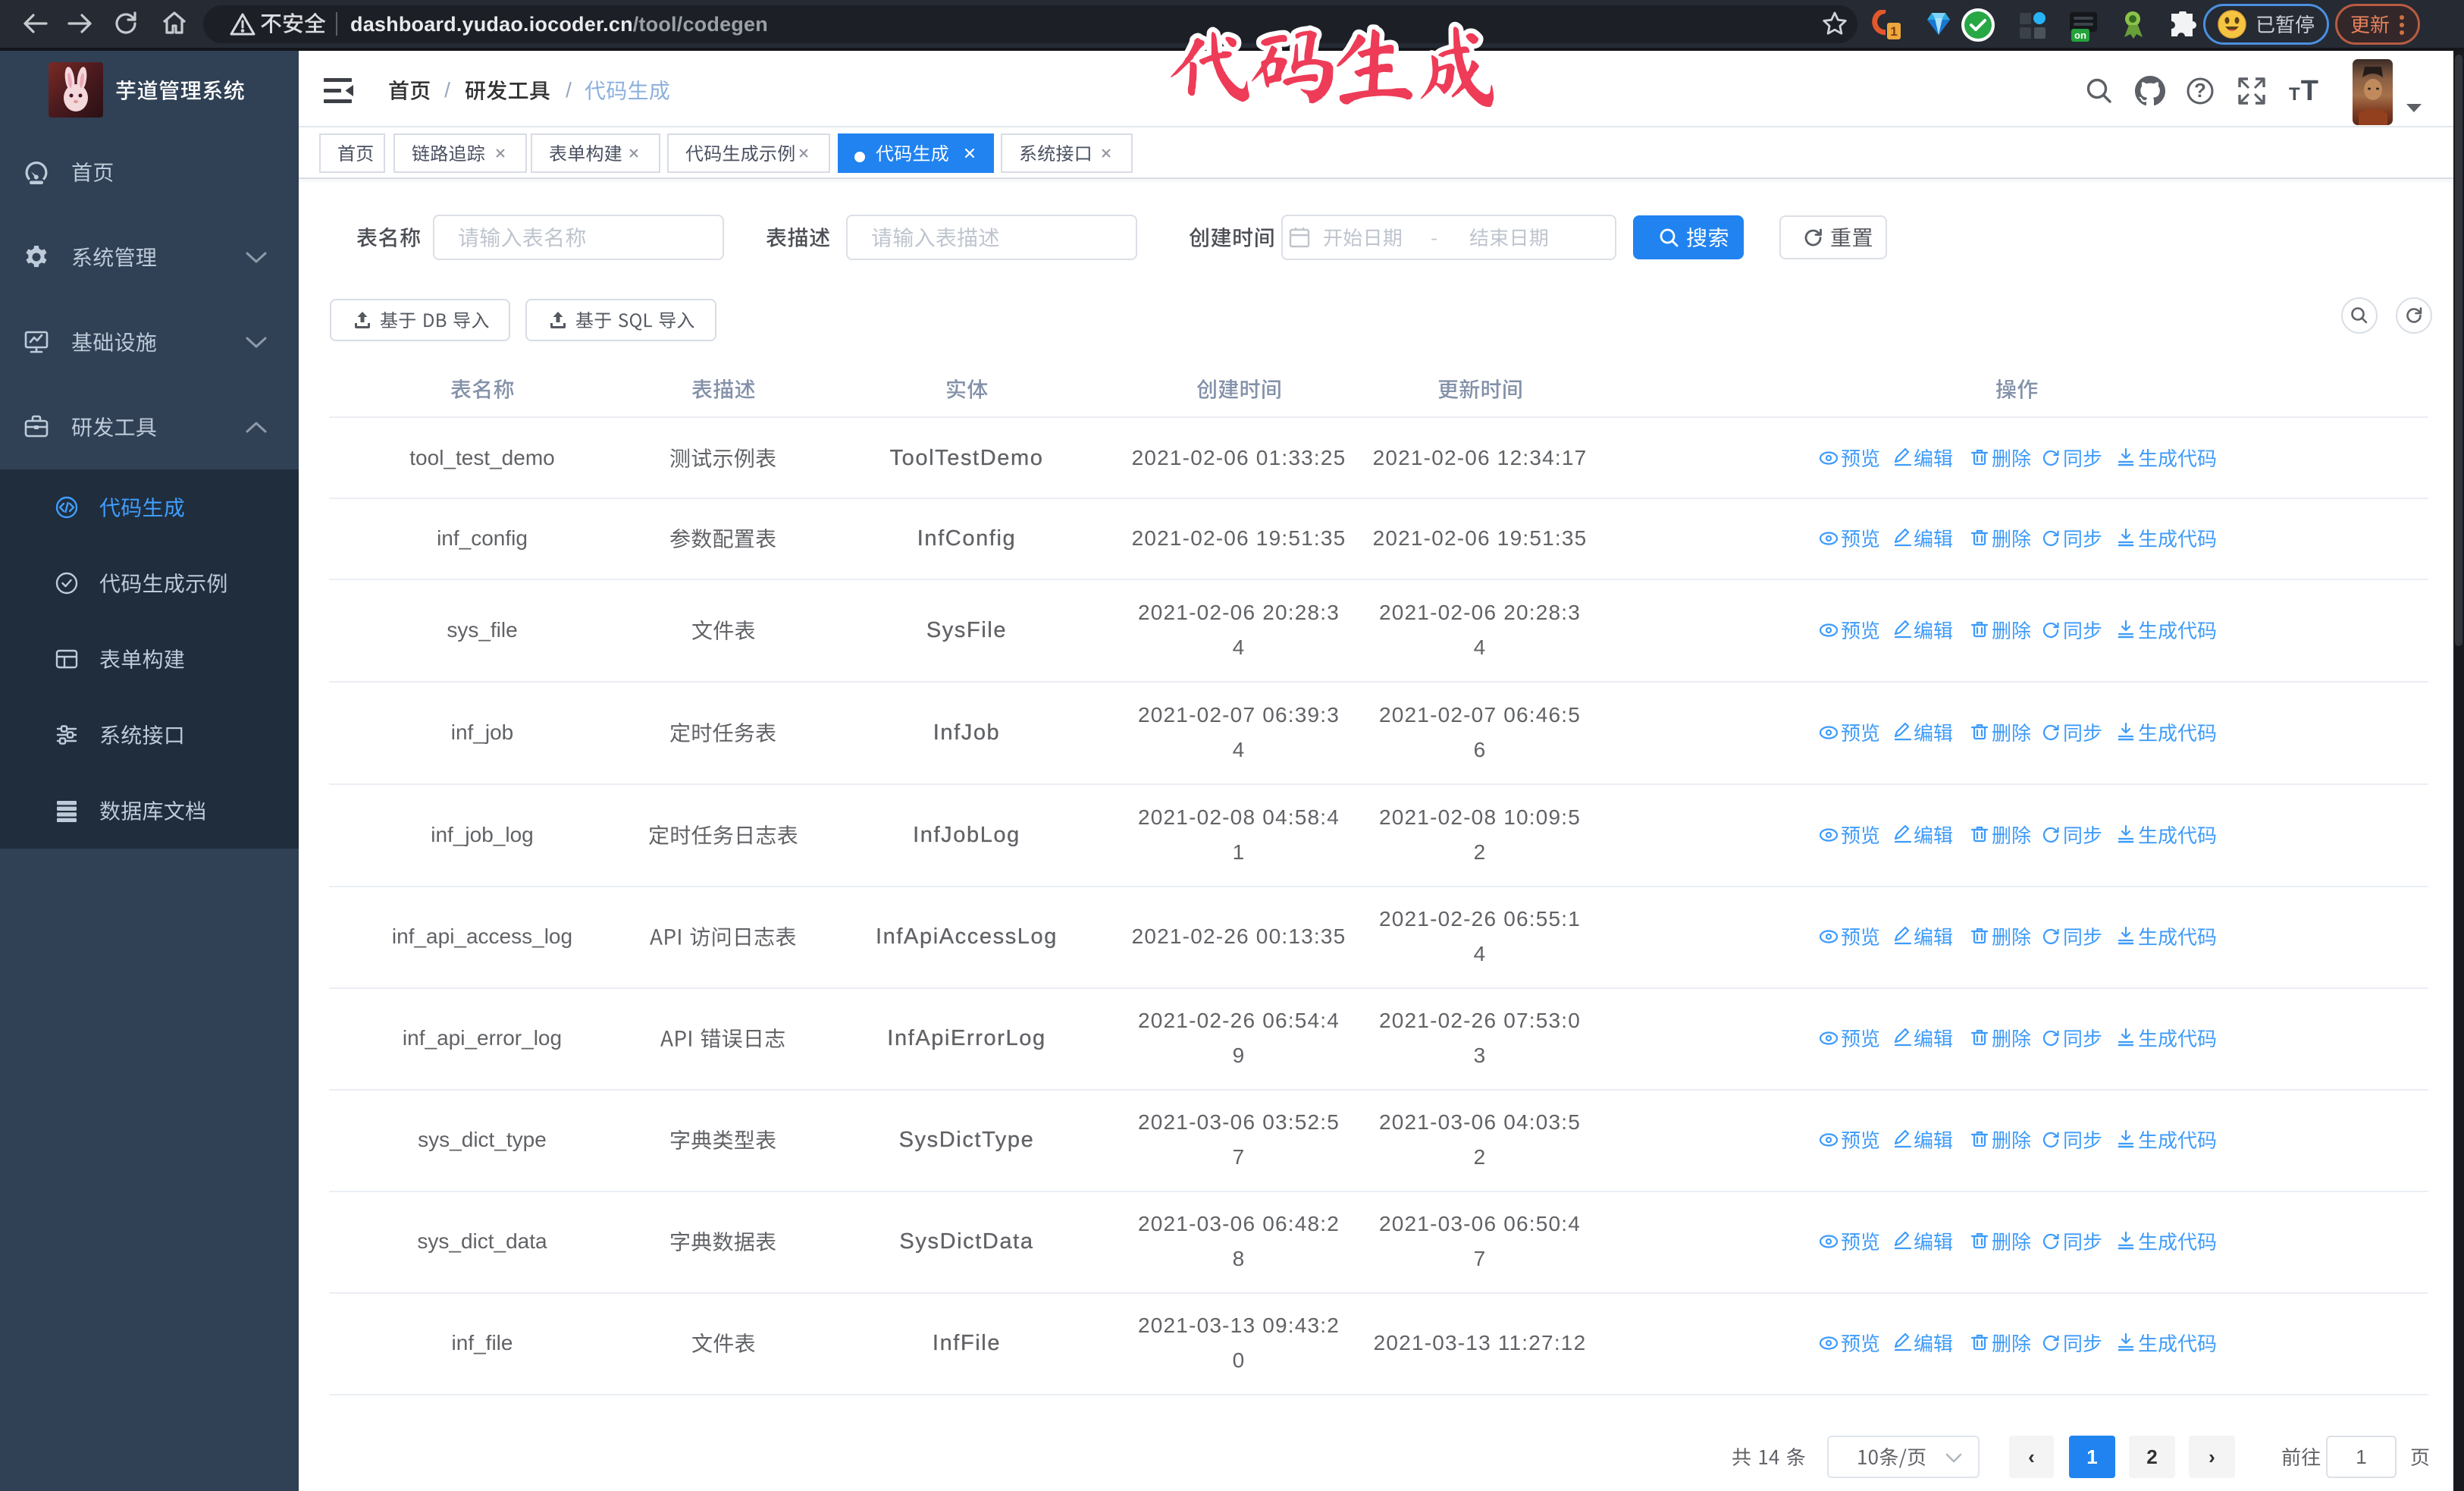  I want to click on svg-text: on, so click(2080, 35).